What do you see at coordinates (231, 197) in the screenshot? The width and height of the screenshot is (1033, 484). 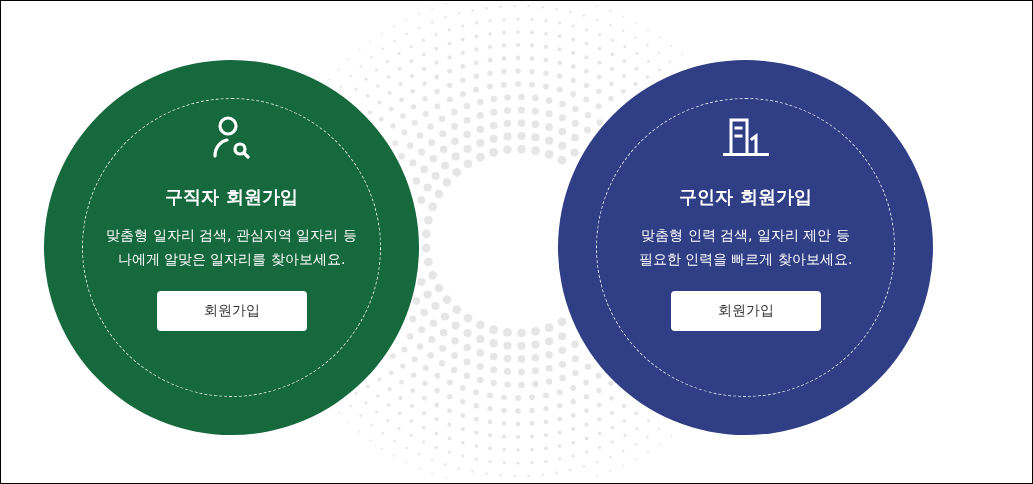 I see `card-title: 구직자 회원가입` at bounding box center [231, 197].